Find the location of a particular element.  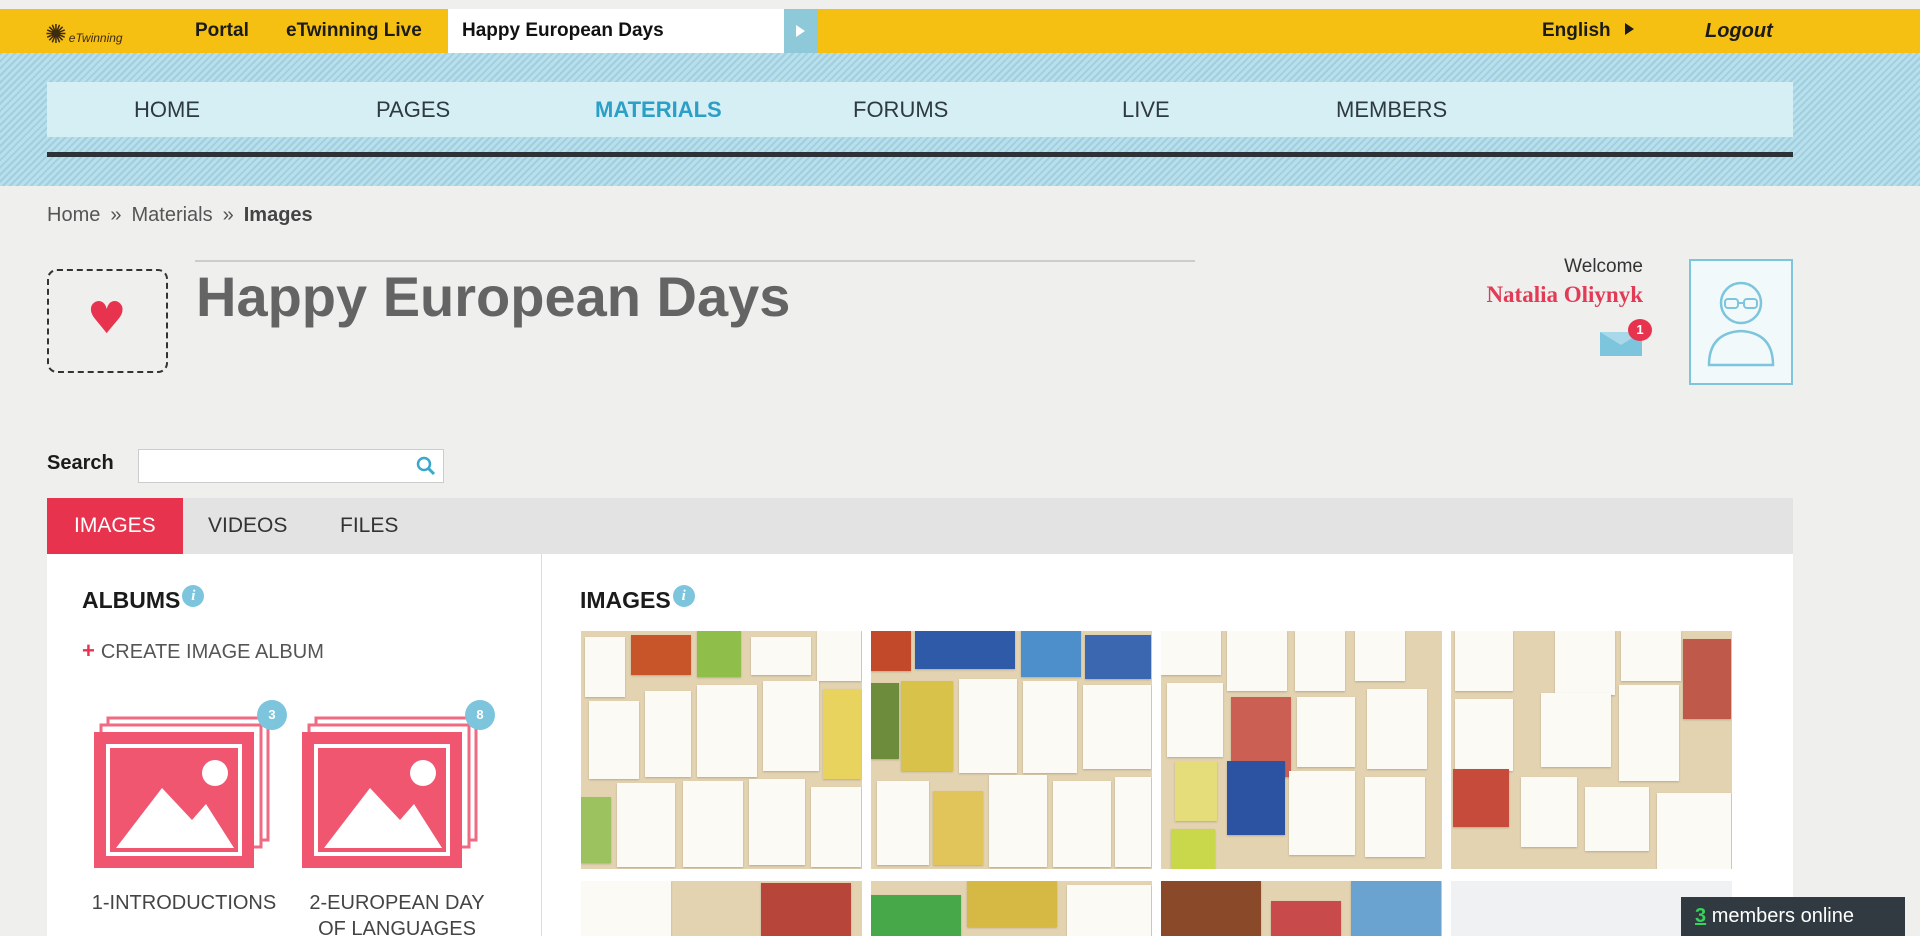

images-heading: IMAGES i is located at coordinates (637, 599).